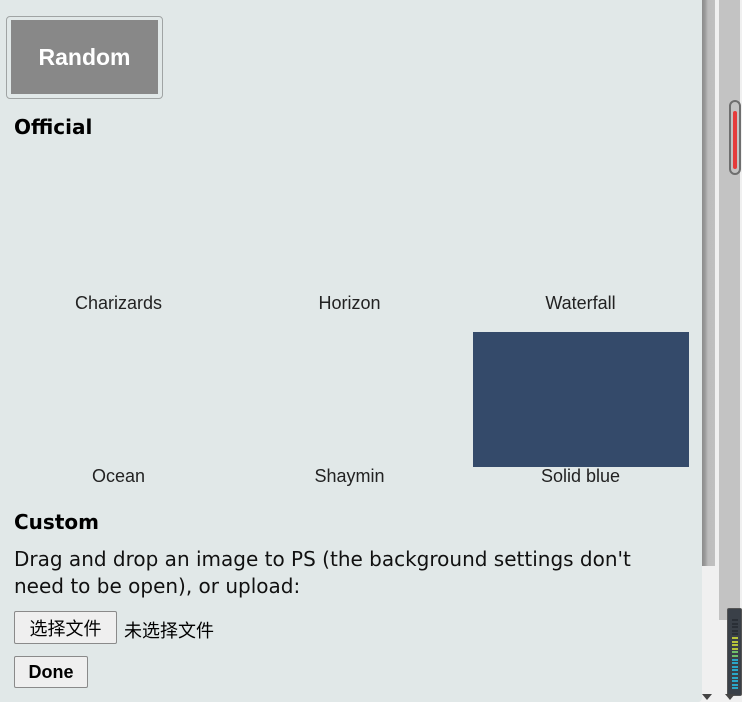 The width and height of the screenshot is (742, 702). What do you see at coordinates (56, 522) in the screenshot?
I see `custom-section-title: Custom` at bounding box center [56, 522].